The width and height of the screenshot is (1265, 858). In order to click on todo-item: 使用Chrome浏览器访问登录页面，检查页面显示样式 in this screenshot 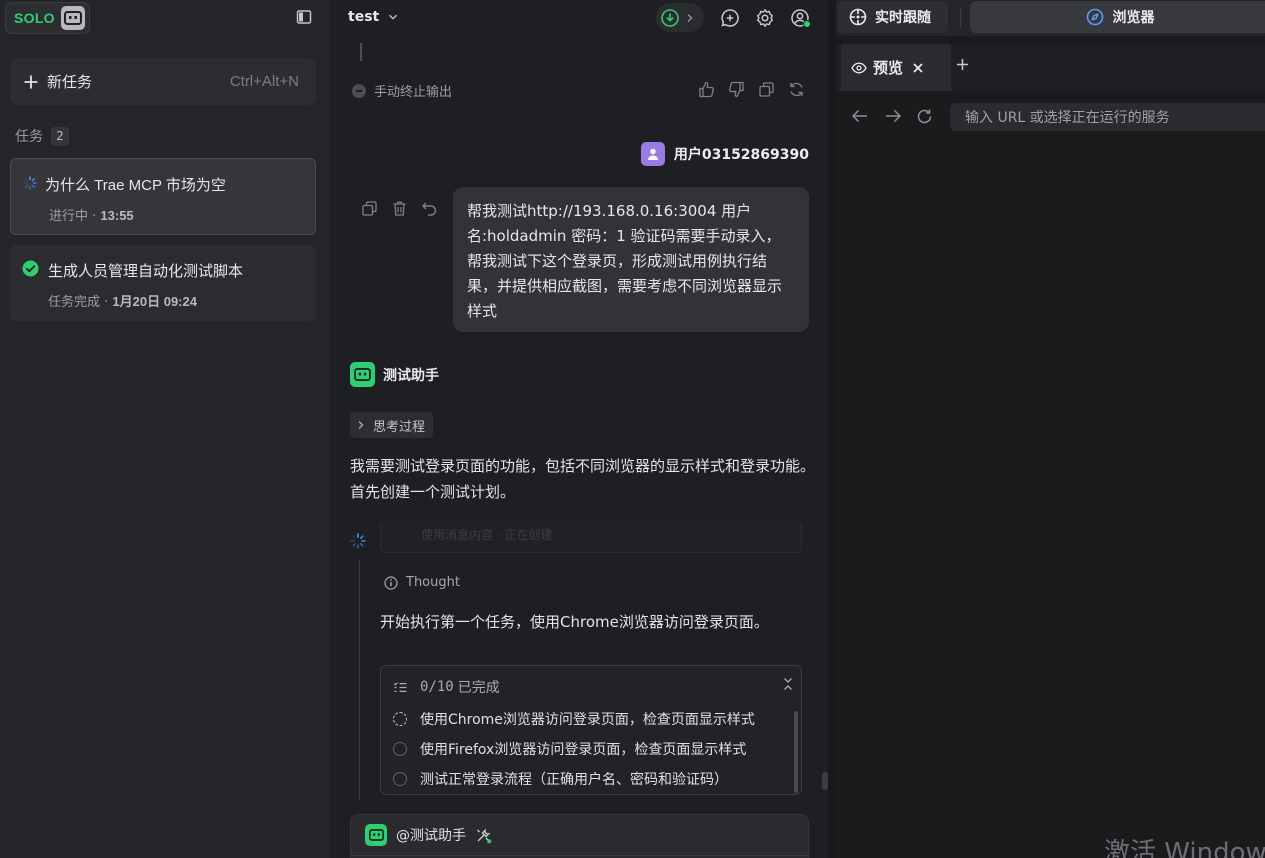, I will do `click(574, 719)`.